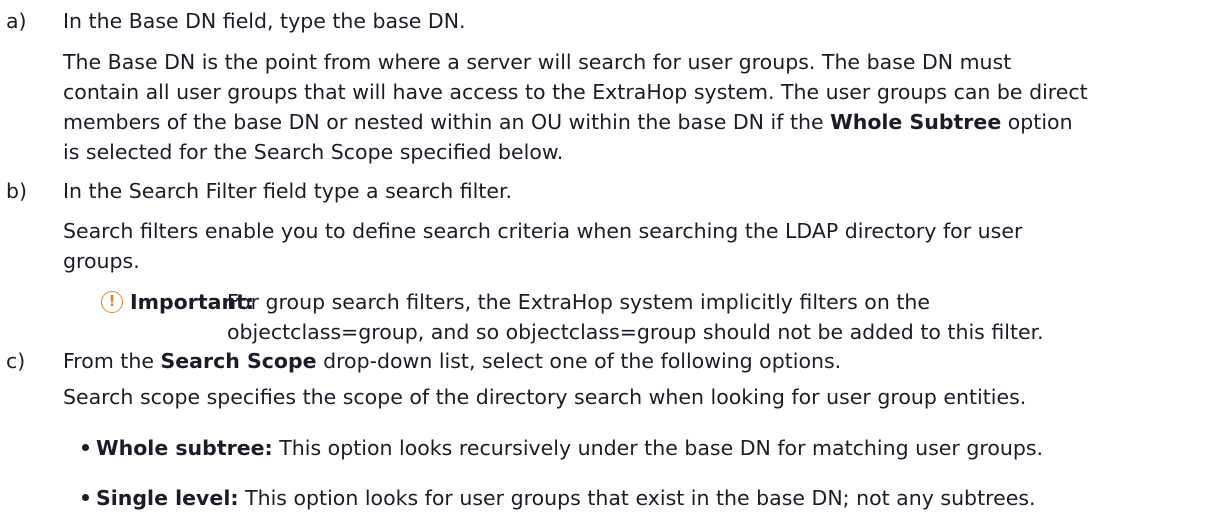  What do you see at coordinates (101, 261) in the screenshot?
I see `explanation-line: groups.` at bounding box center [101, 261].